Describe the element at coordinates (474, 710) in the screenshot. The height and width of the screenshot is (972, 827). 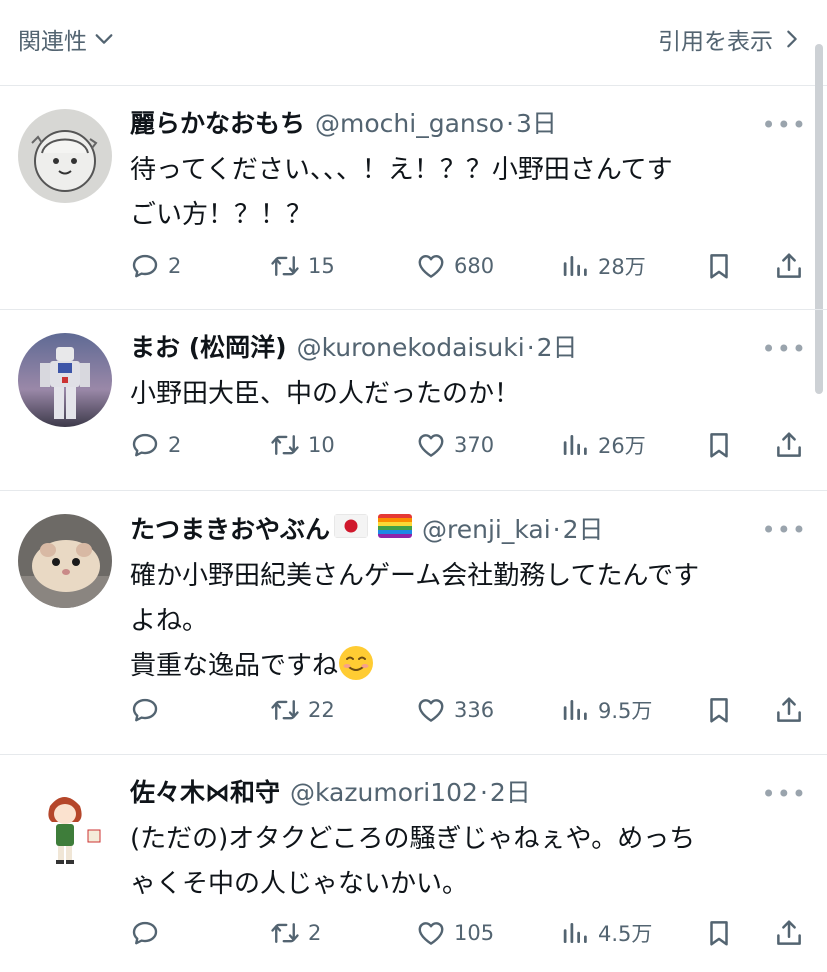
I see `like-count: 336` at that location.